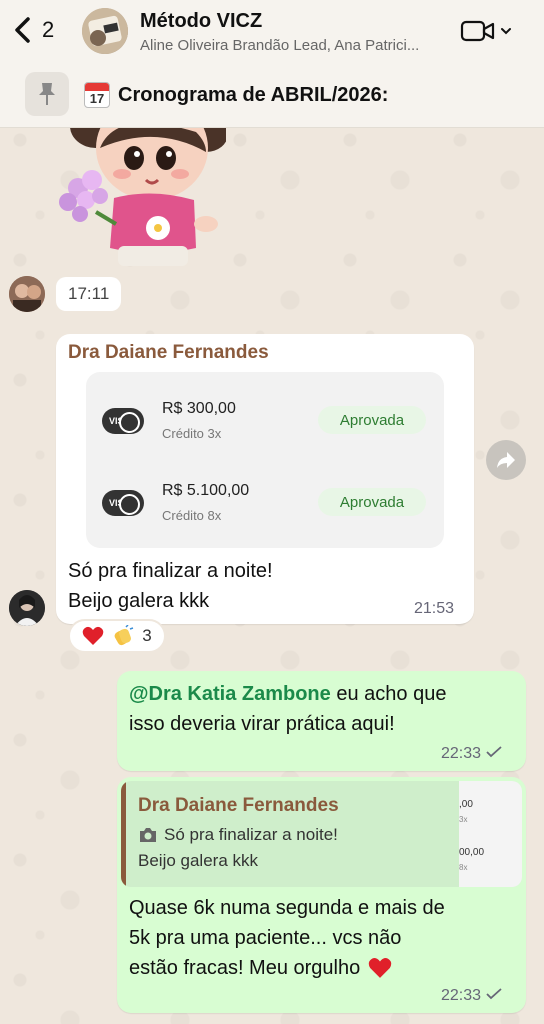 The width and height of the screenshot is (544, 1024). I want to click on message-text-line: 5k pra uma paciente... vcs não, so click(265, 938).